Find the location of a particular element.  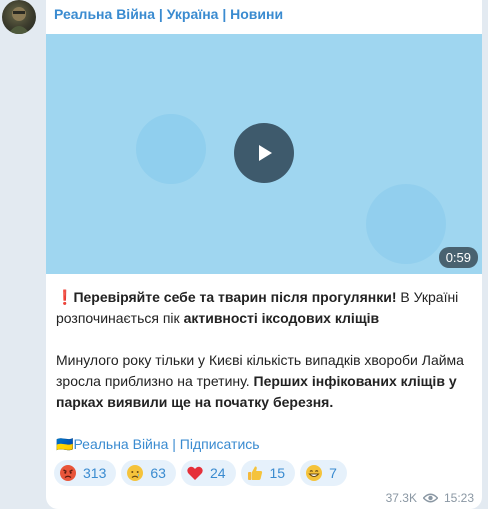

reaction-count: 24 is located at coordinates (217, 473).